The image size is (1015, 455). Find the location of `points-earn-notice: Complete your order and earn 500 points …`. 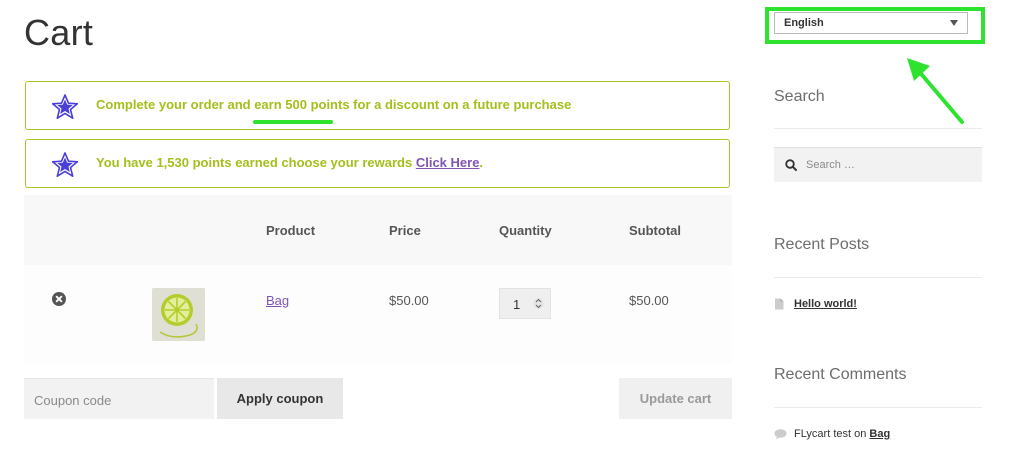

points-earn-notice: Complete your order and earn 500 points … is located at coordinates (377, 105).